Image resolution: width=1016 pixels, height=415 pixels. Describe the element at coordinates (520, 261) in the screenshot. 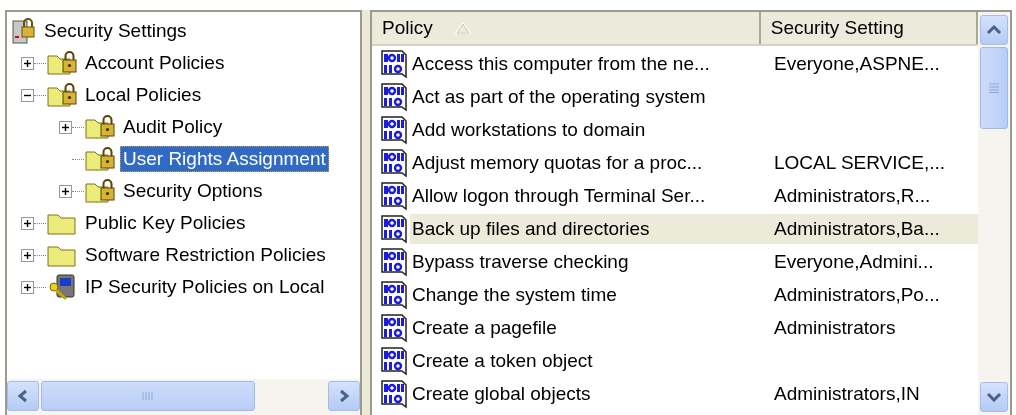

I see `table-cell-text: Bypass traverse checking` at that location.